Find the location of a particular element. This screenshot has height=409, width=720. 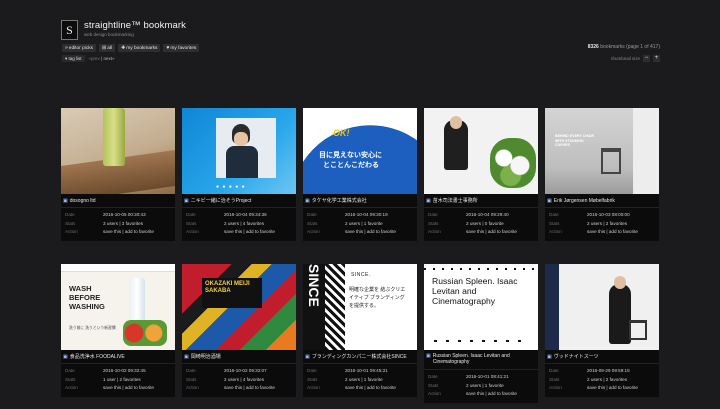

bookmark-thumbnail: OK! 目に見えない安心に とことんこだわる is located at coordinates (360, 151).